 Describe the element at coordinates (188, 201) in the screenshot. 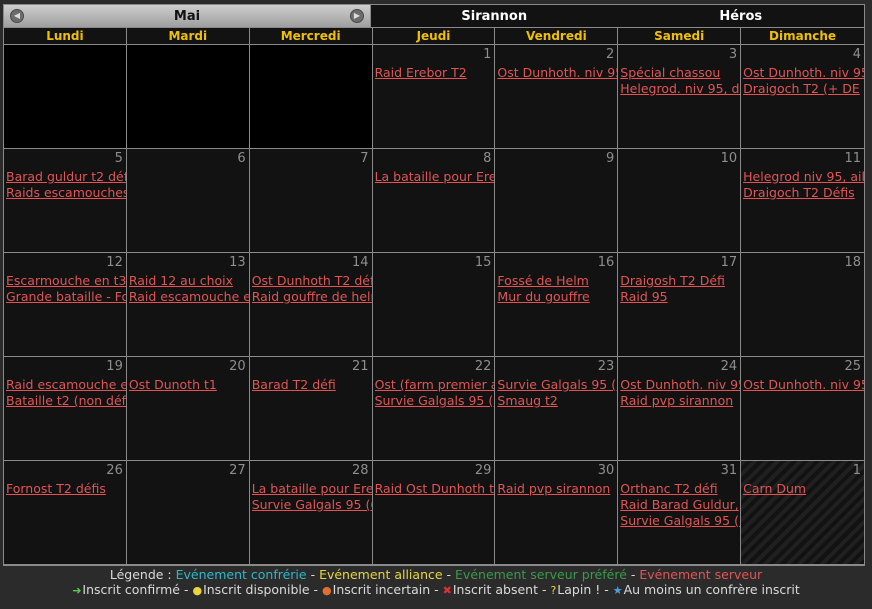

I see `day-cell: 6` at that location.